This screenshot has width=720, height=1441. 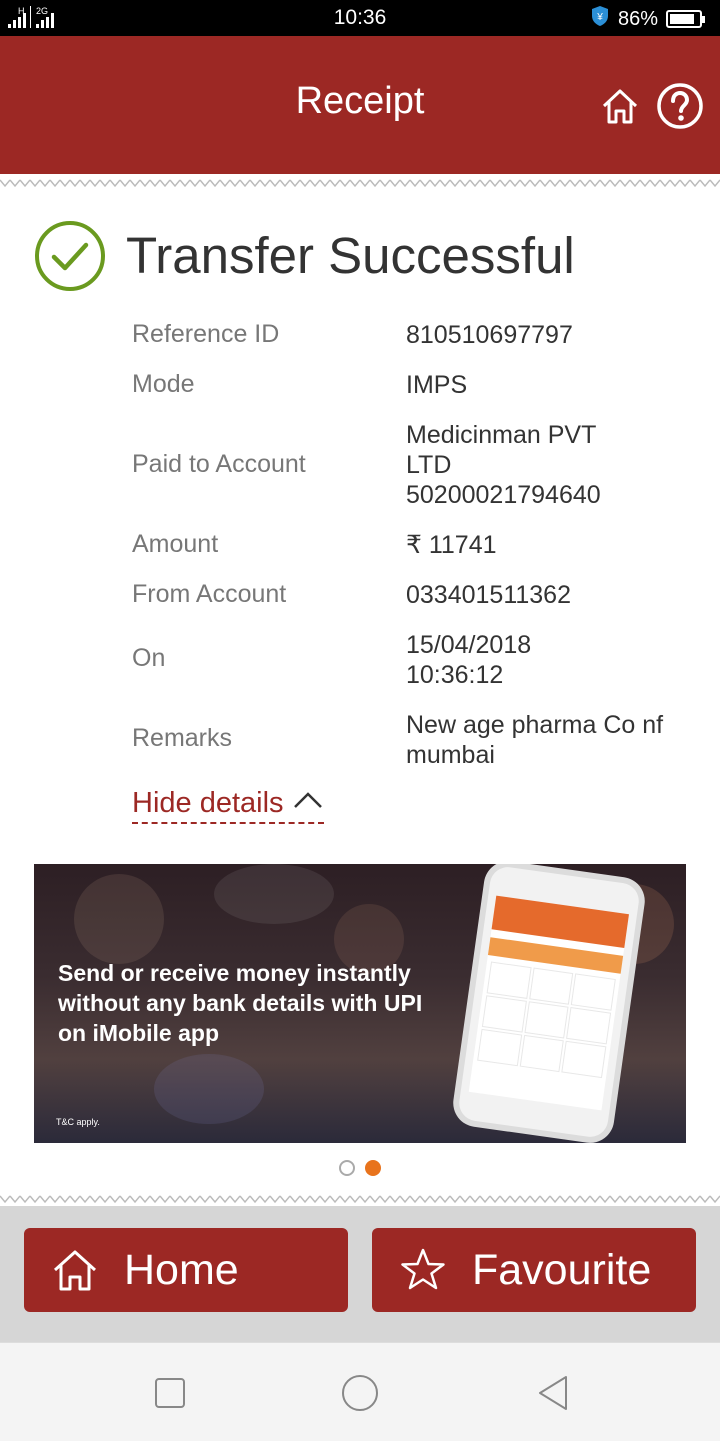 What do you see at coordinates (360, 1274) in the screenshot?
I see `footer-actions: Home Favourite` at bounding box center [360, 1274].